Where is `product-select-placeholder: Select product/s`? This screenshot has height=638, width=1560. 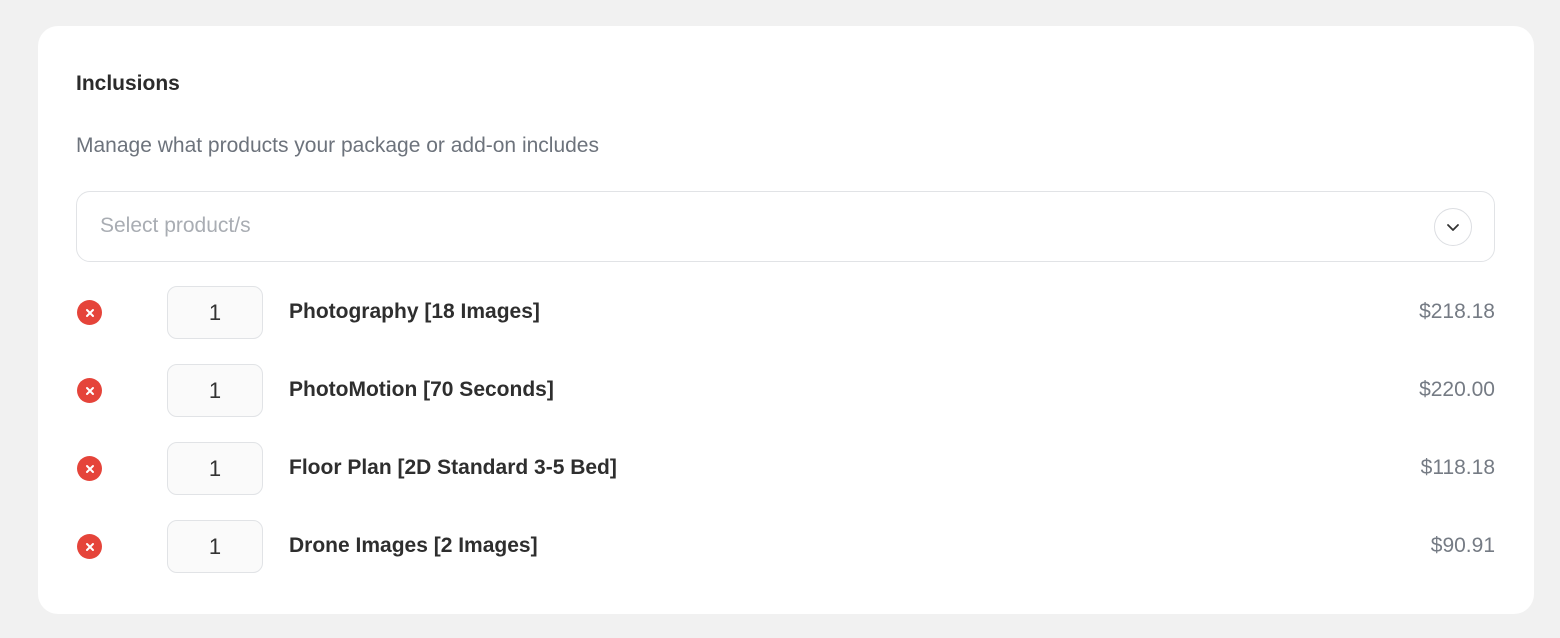
product-select-placeholder: Select product/s is located at coordinates (175, 225).